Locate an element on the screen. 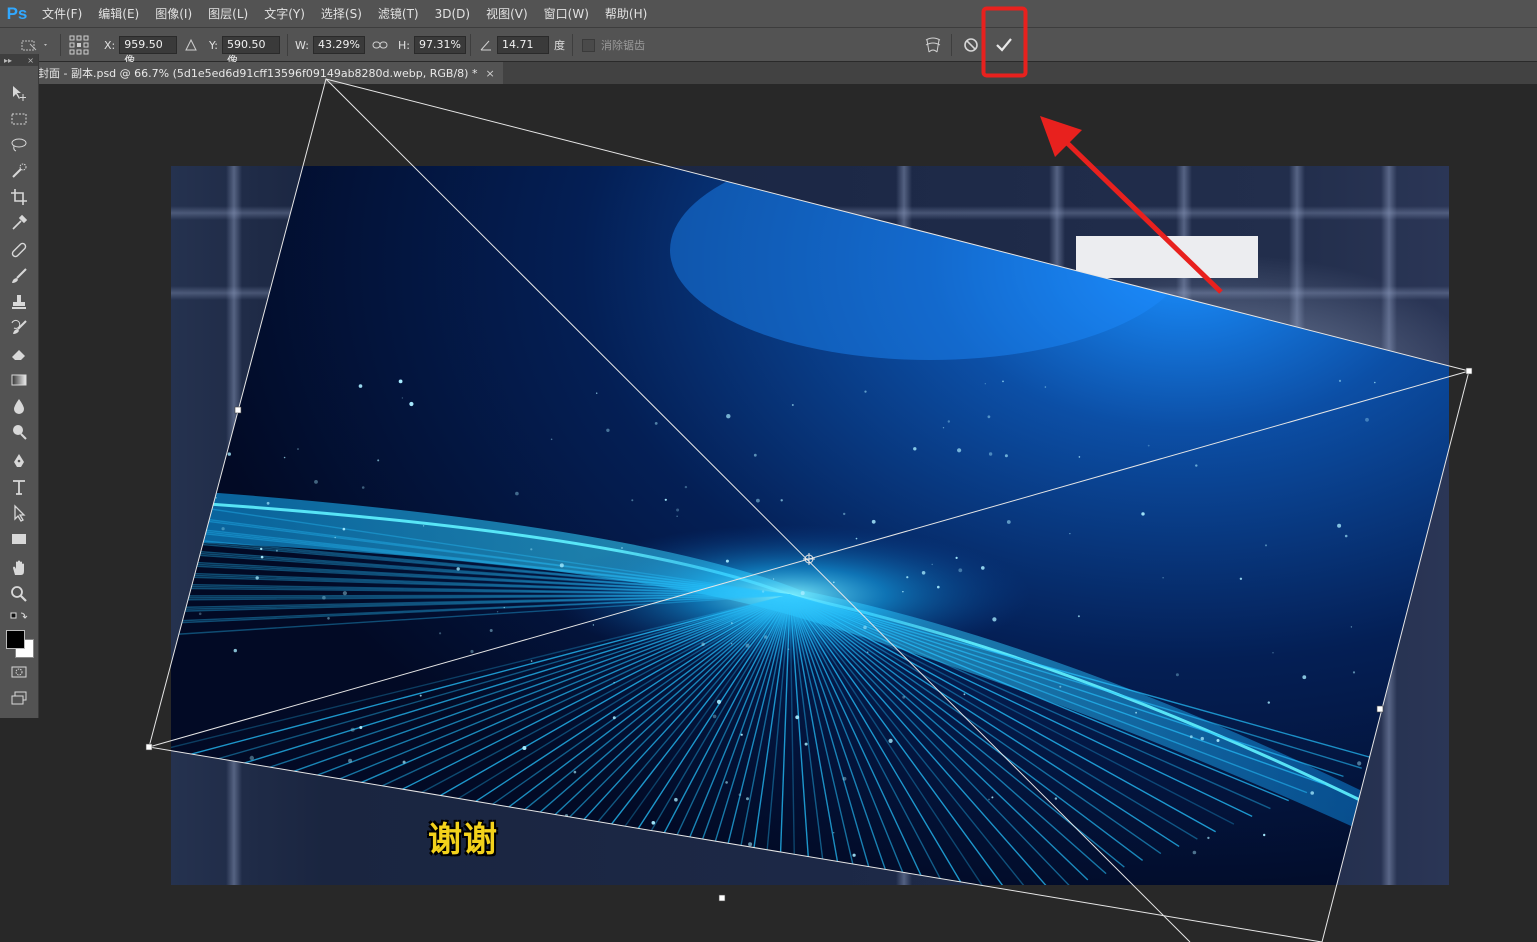 This screenshot has height=942, width=1537. photoshop-logo: Ps is located at coordinates (17, 13).